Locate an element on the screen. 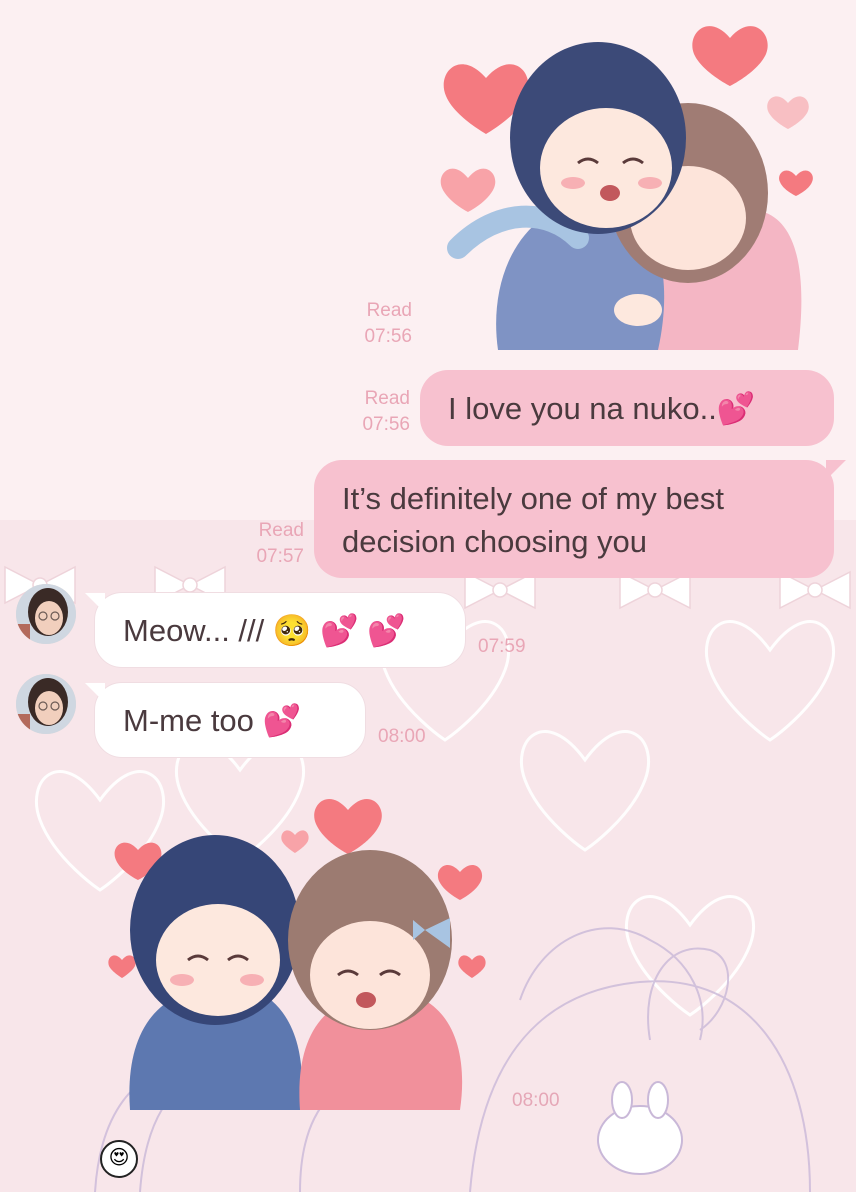 The height and width of the screenshot is (1192, 856). message-text-line: decision choosing you is located at coordinates (495, 541).